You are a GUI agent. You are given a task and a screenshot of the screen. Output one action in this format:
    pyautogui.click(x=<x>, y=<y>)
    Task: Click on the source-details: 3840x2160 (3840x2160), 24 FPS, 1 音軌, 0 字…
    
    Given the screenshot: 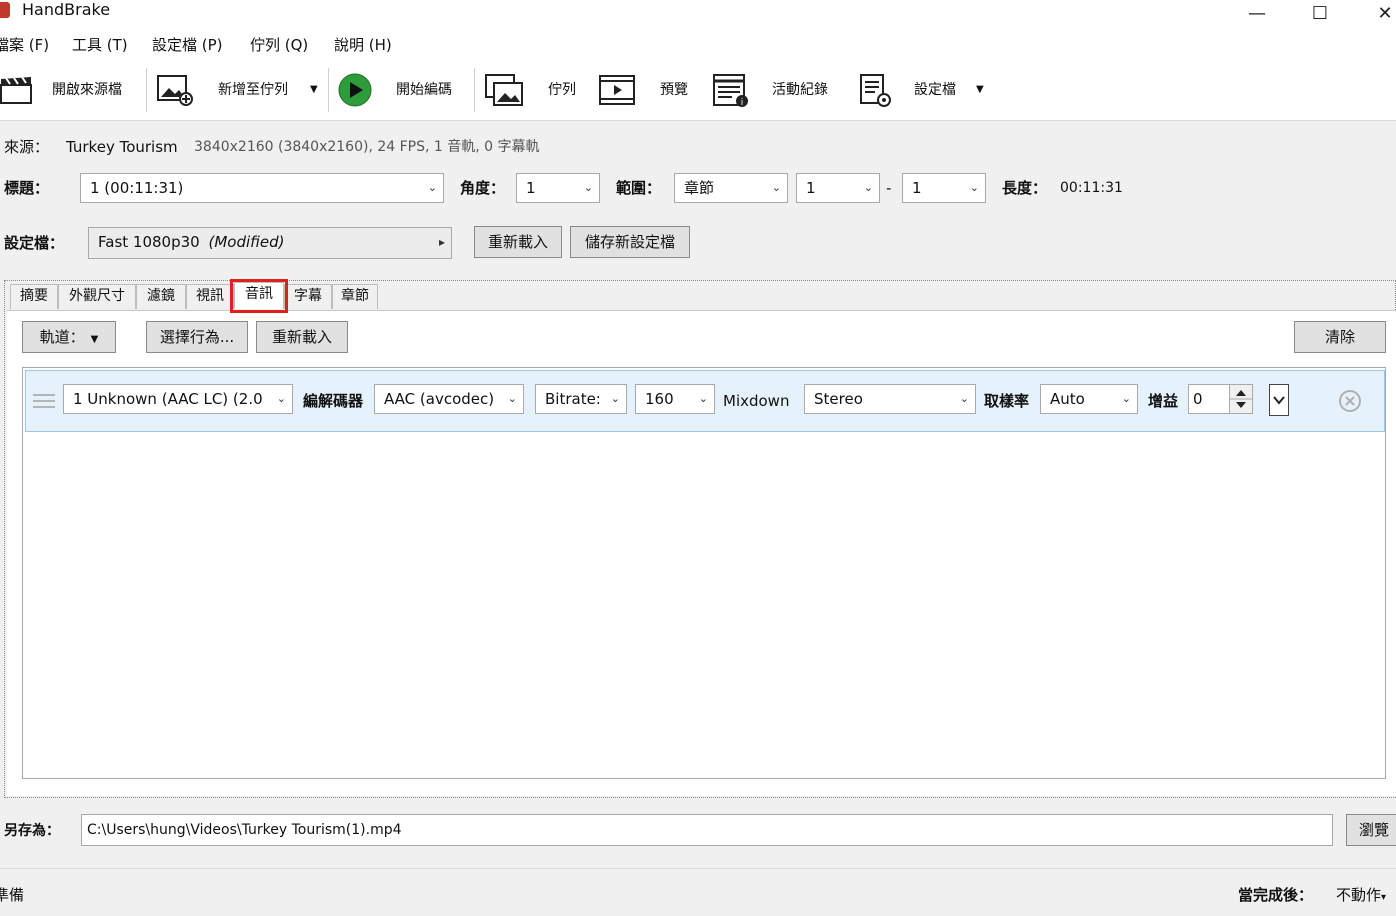 What is the action you would take?
    pyautogui.click(x=367, y=147)
    